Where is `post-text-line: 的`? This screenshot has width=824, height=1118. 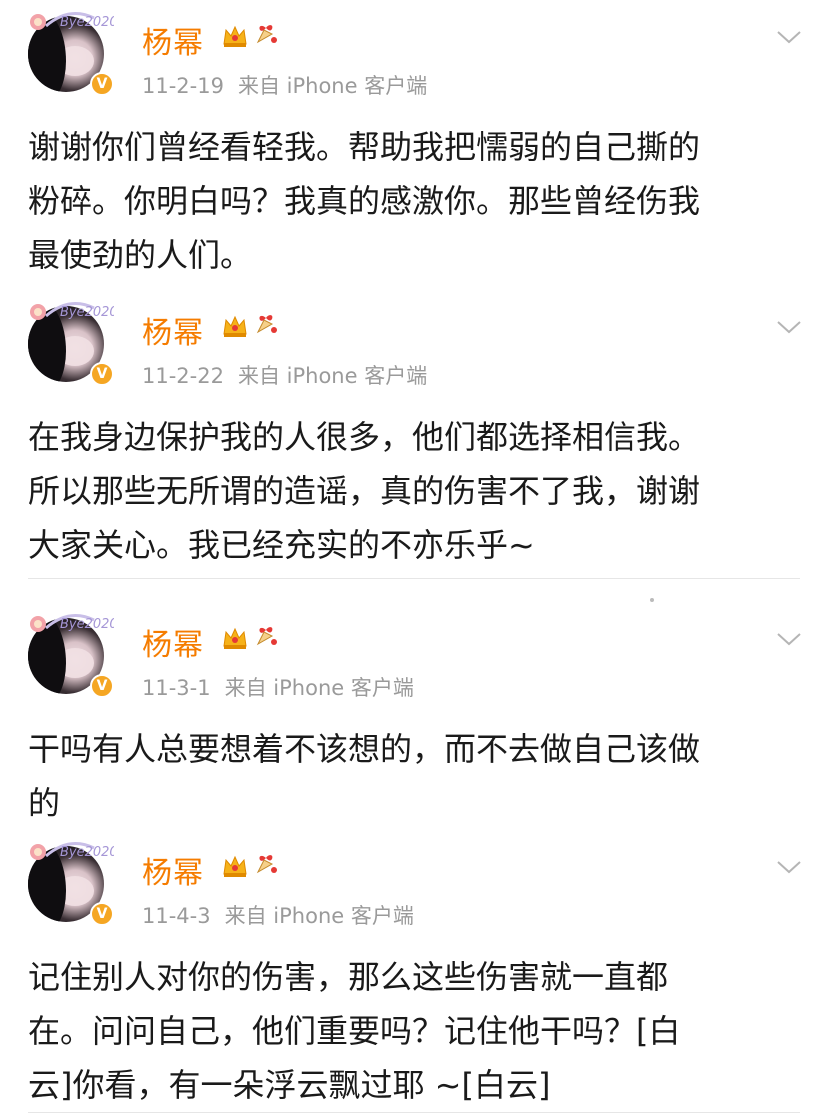 post-text-line: 的 is located at coordinates (44, 803).